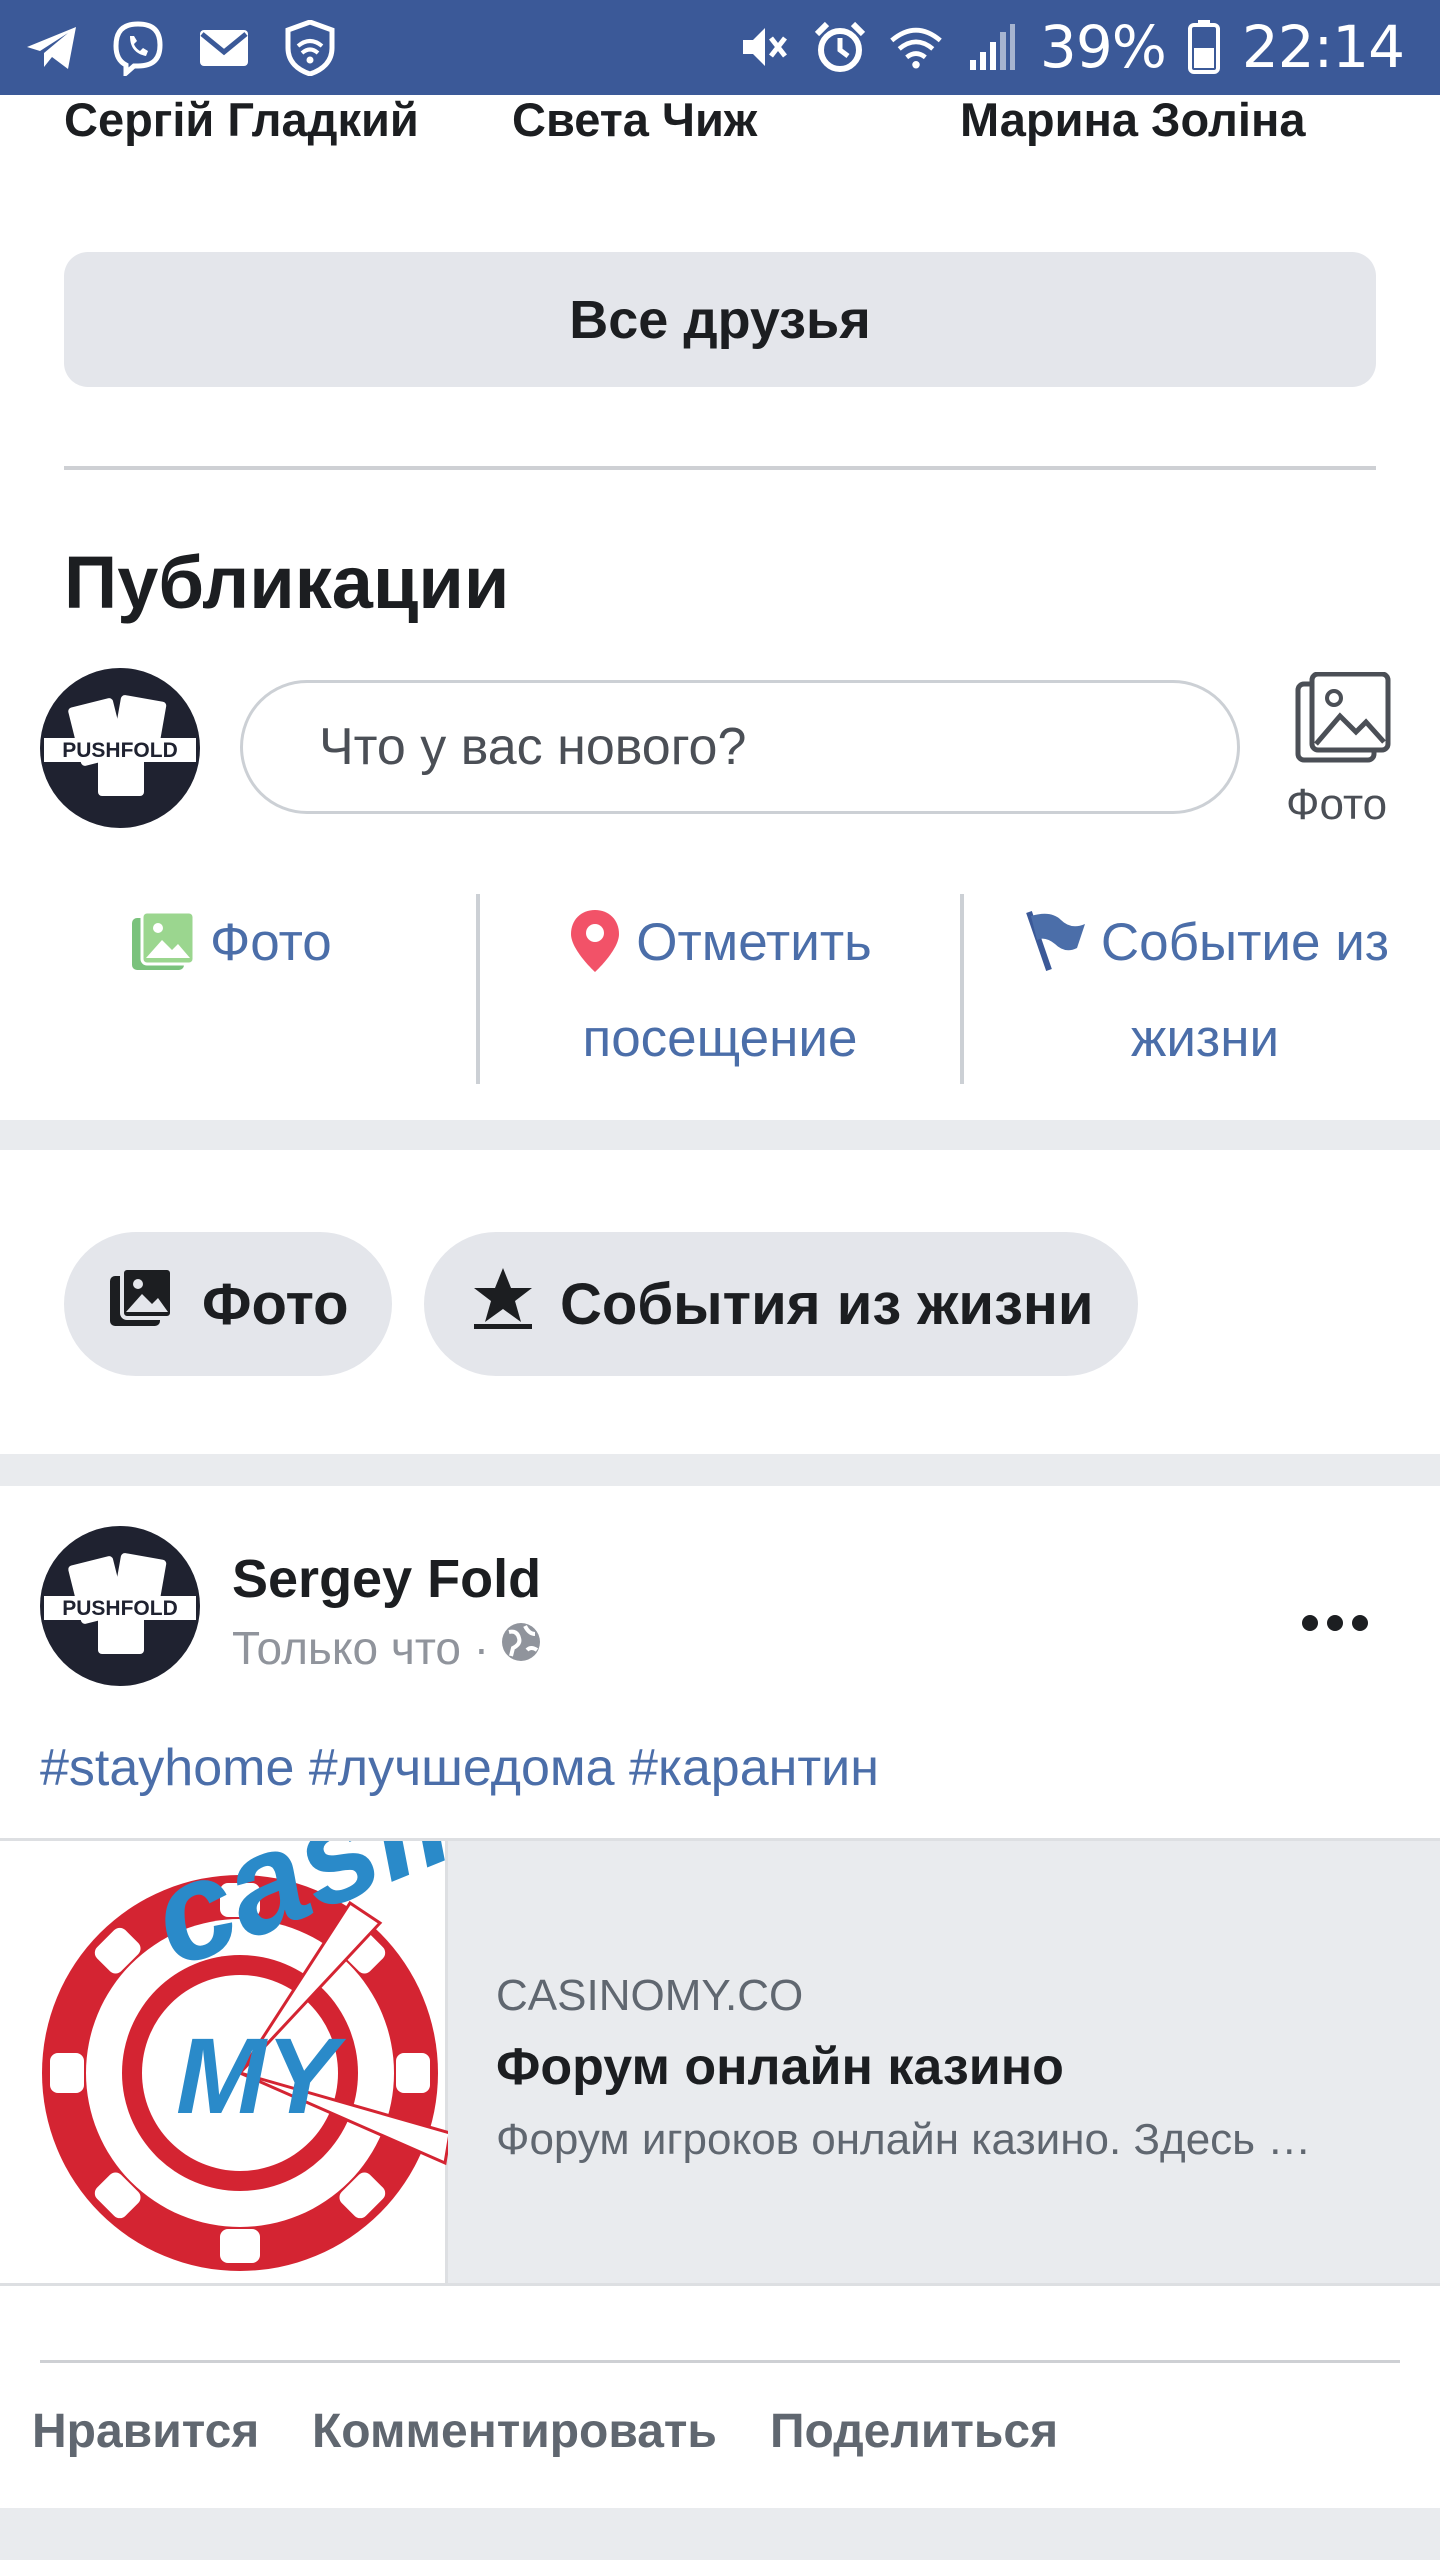 Image resolution: width=1440 pixels, height=2560 pixels. Describe the element at coordinates (720, 1038) in the screenshot. I see `checkin-label-line2: посещение` at that location.